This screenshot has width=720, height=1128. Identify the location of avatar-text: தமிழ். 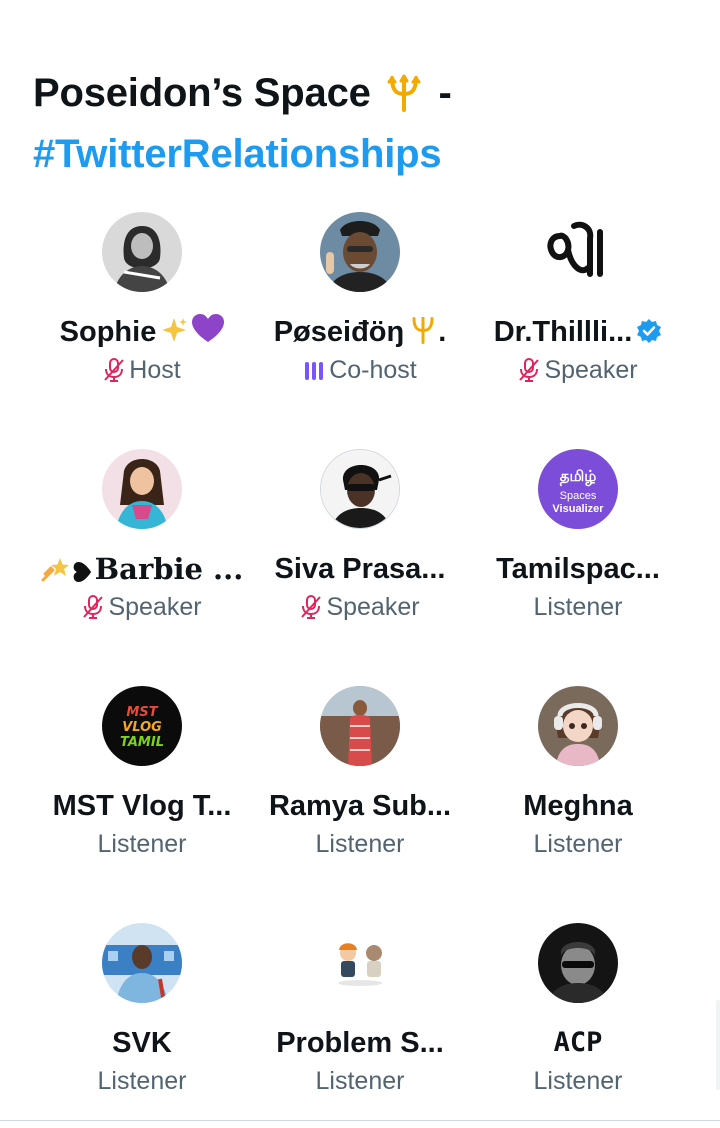
(578, 476).